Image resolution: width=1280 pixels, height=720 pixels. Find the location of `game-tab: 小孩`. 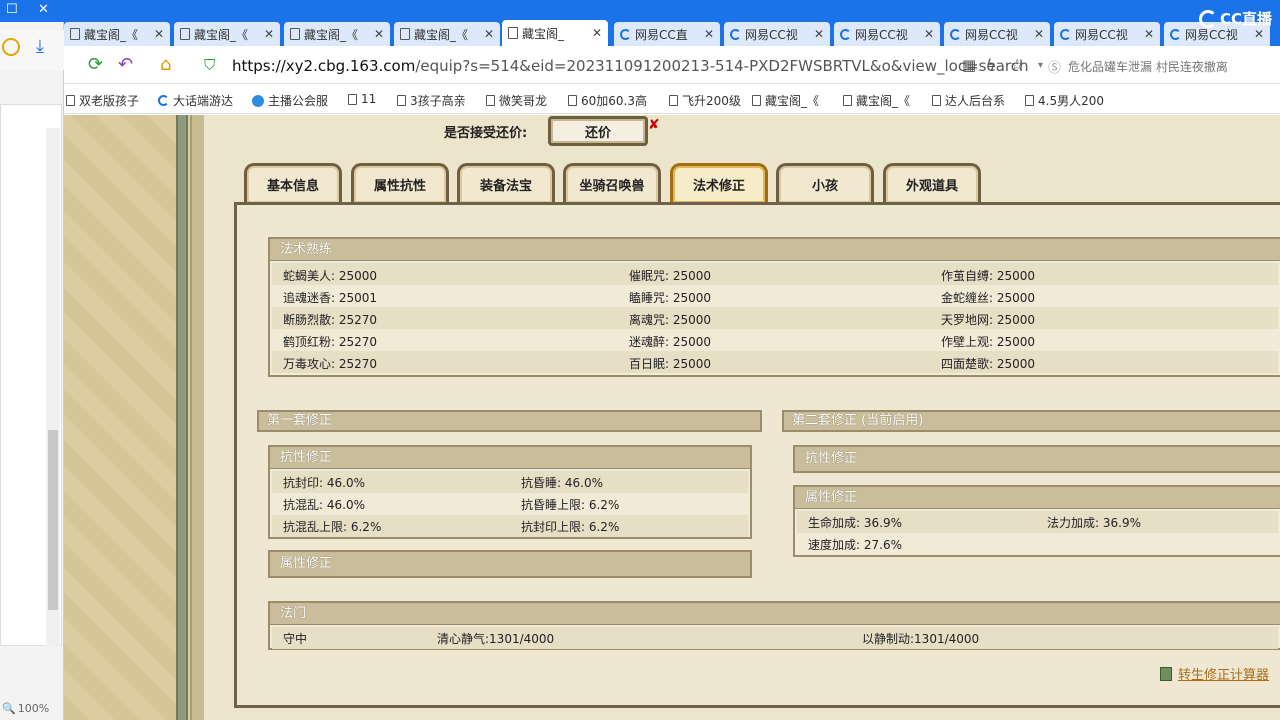

game-tab: 小孩 is located at coordinates (825, 183).